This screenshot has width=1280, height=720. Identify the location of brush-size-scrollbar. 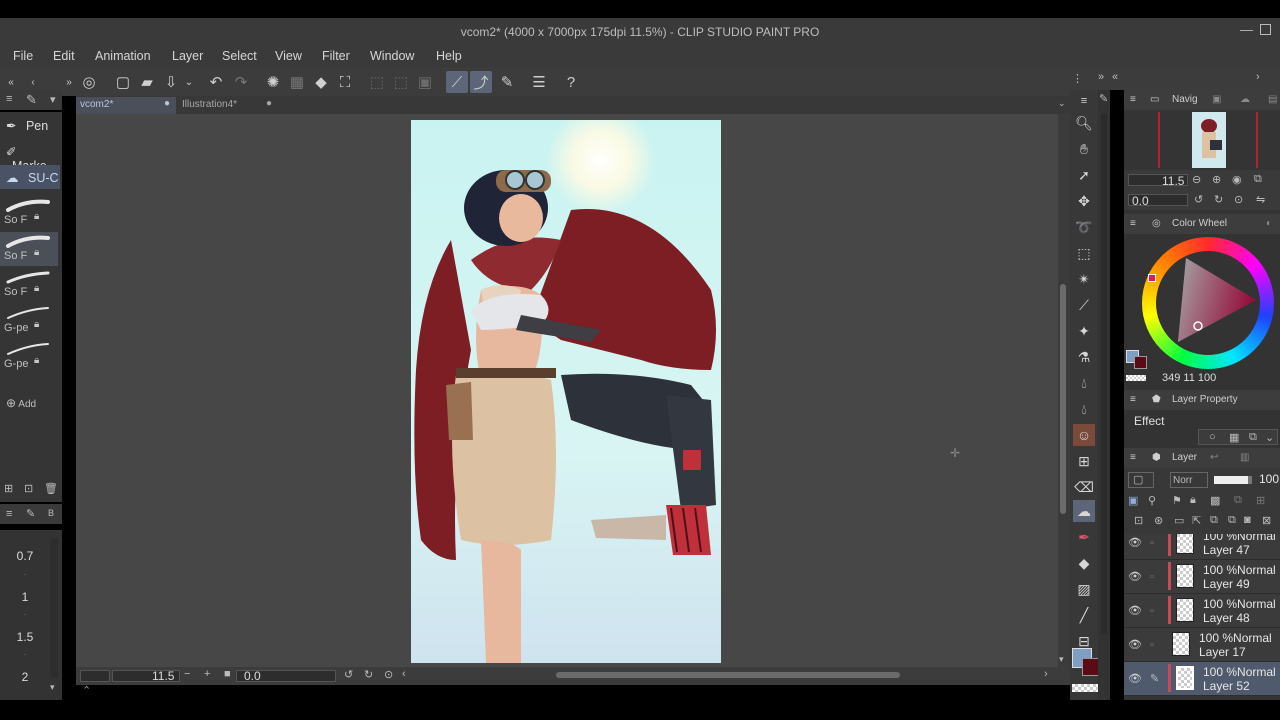
(54, 608).